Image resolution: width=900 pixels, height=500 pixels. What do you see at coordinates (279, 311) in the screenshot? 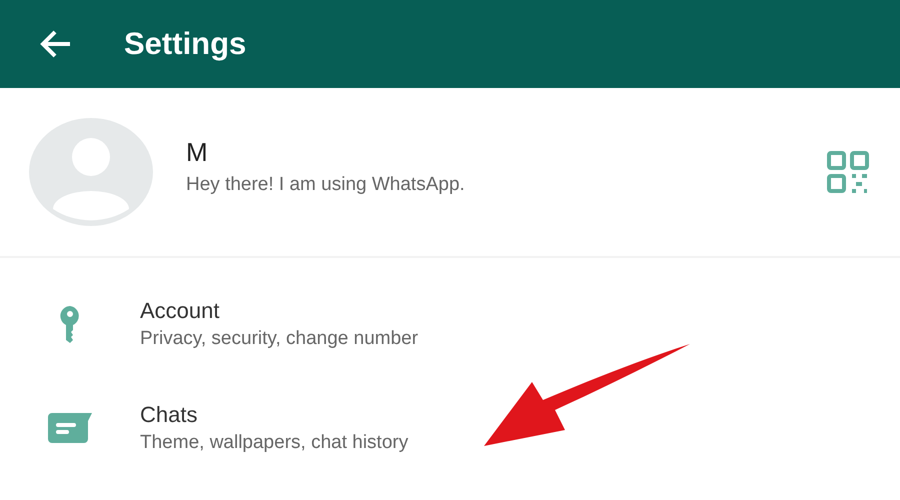
I see `setting-title: Account` at bounding box center [279, 311].